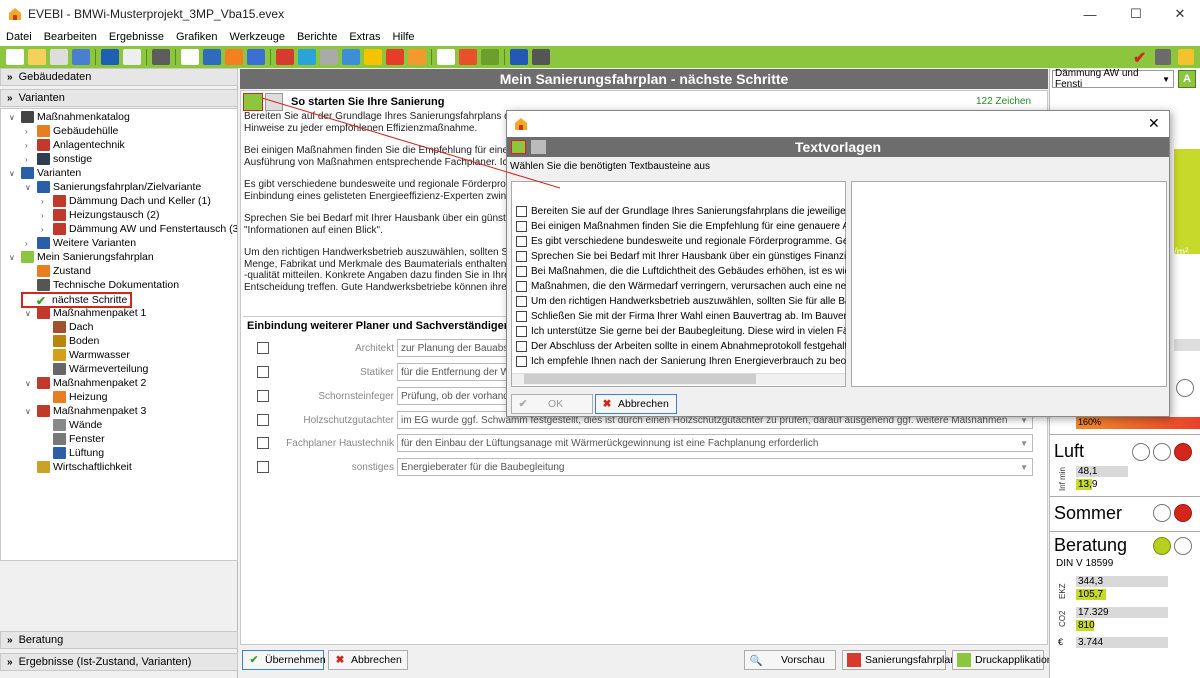 The image size is (1200, 678). I want to click on menu-datei: Datei, so click(19, 37).